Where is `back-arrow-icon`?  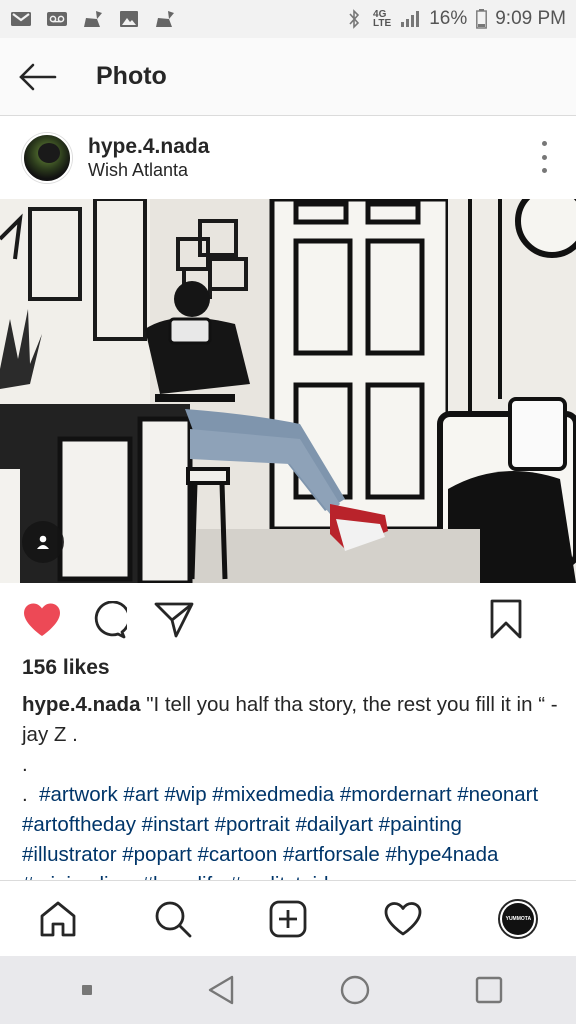 back-arrow-icon is located at coordinates (38, 76).